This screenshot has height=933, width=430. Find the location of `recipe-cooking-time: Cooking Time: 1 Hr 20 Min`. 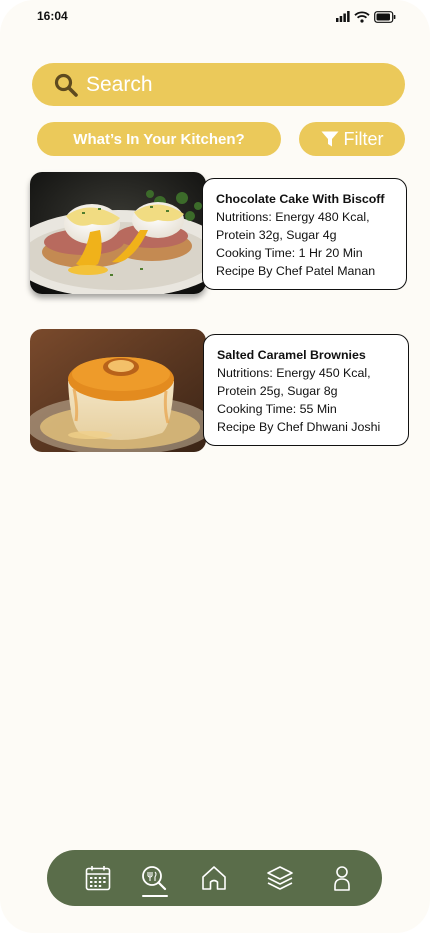

recipe-cooking-time: Cooking Time: 1 Hr 20 Min is located at coordinates (289, 253).